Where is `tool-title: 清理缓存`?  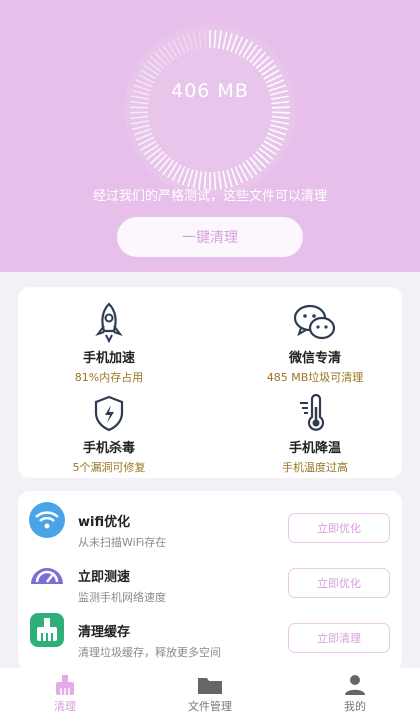
tool-title: 清理缓存 is located at coordinates (104, 632).